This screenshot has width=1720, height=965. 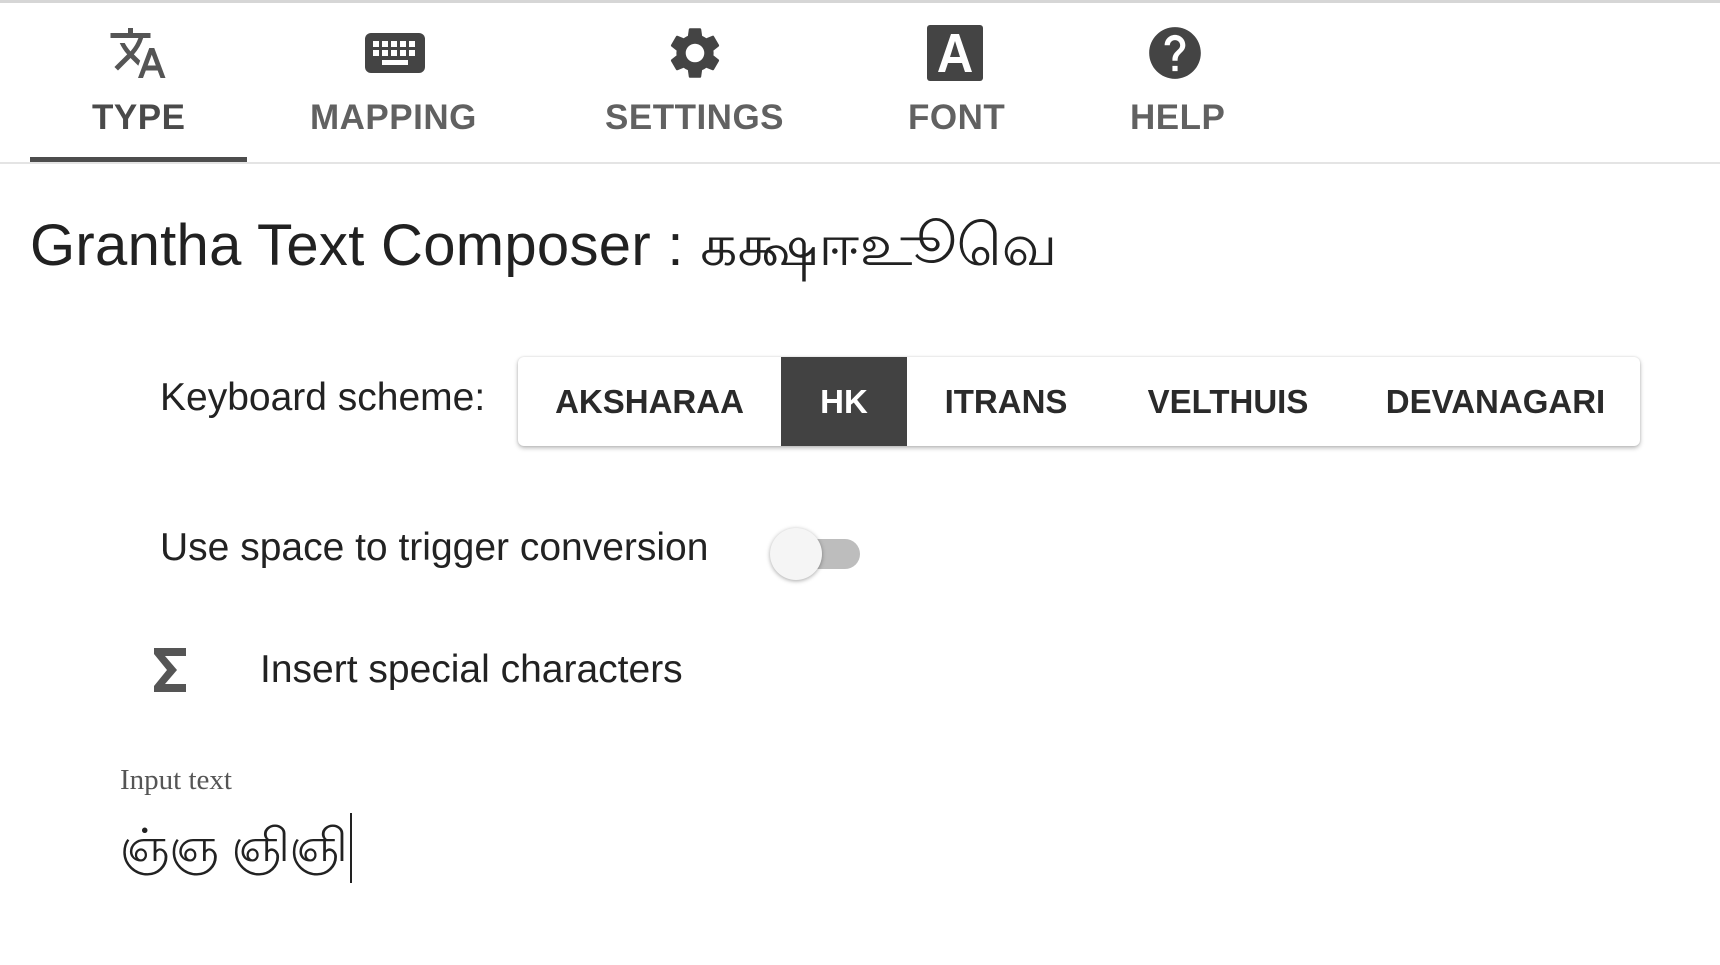 I want to click on tab-font-label: FONT, so click(x=957, y=117).